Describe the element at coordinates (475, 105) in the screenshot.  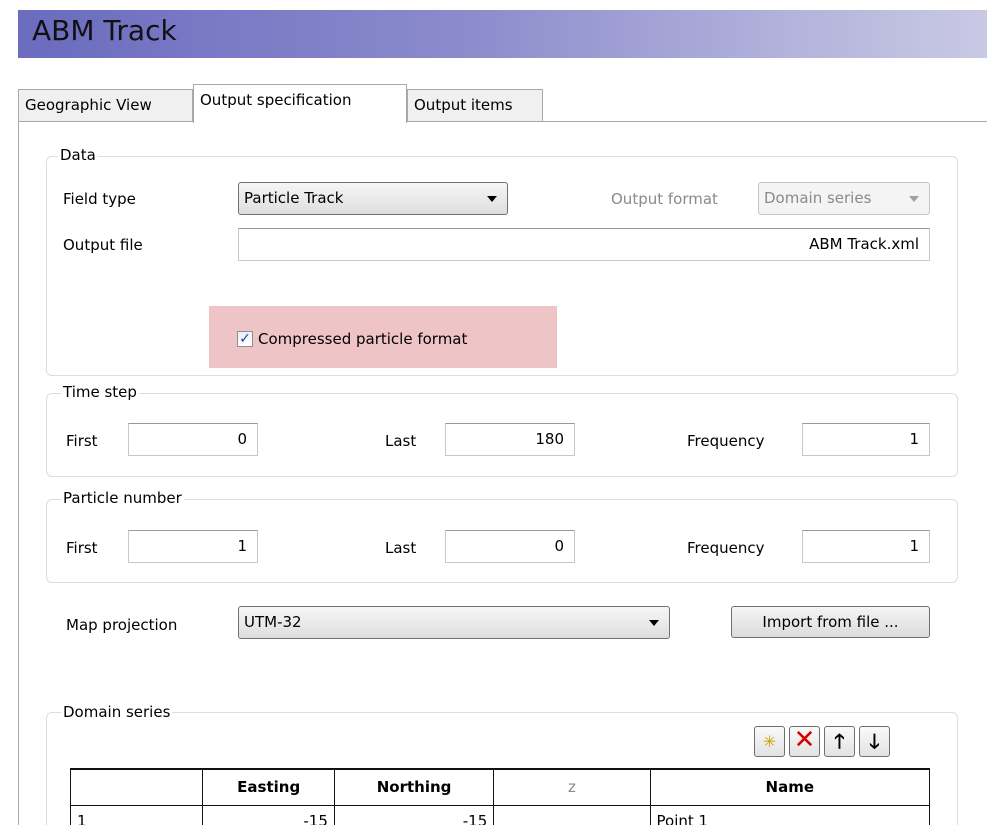
I see `tab-output-items: Output items` at that location.